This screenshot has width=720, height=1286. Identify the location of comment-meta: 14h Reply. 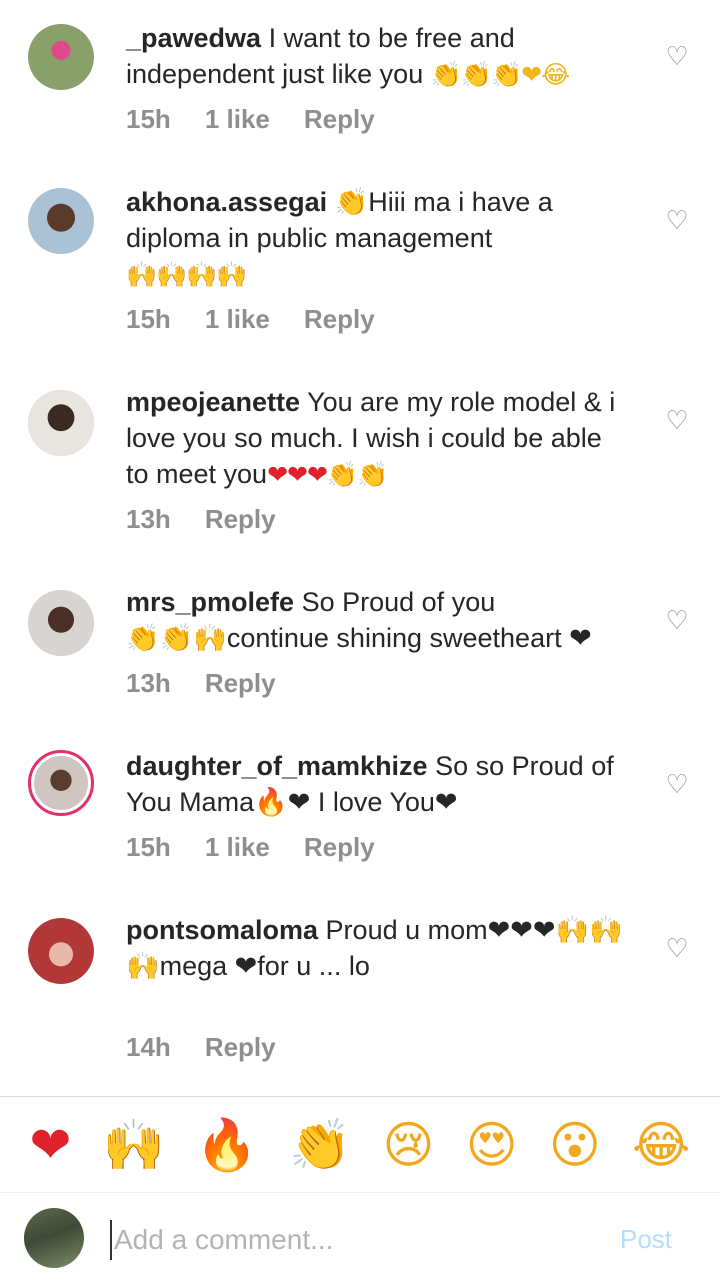
(201, 1047).